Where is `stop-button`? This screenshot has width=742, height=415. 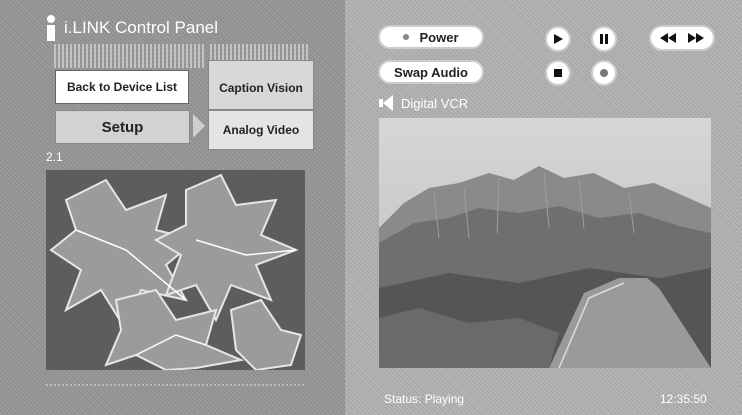 stop-button is located at coordinates (558, 73).